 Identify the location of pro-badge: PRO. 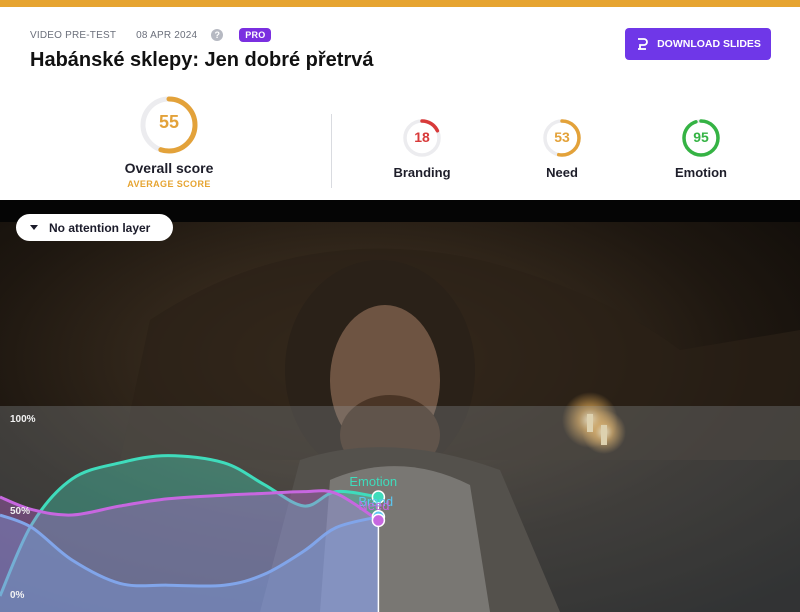
(255, 35).